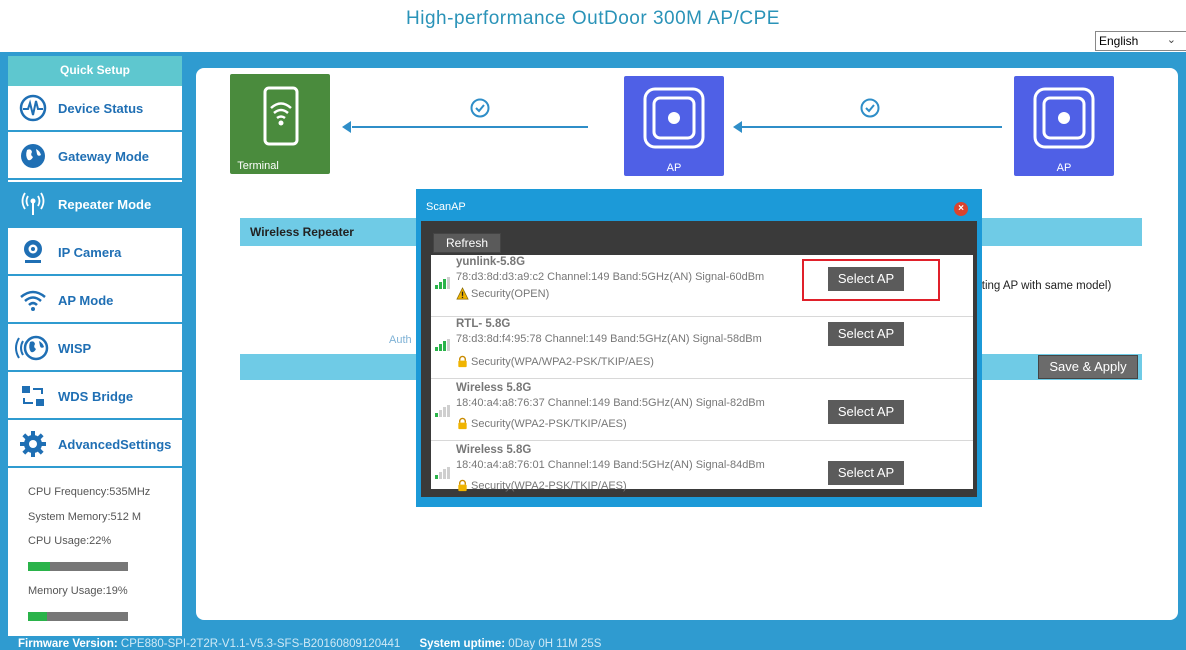  Describe the element at coordinates (104, 156) in the screenshot. I see `sidebar-item-label: Gateway Mode` at that location.